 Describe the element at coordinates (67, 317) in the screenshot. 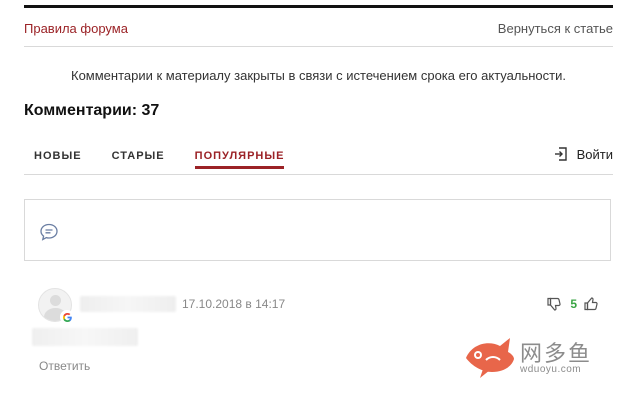

I see `google-icon` at that location.